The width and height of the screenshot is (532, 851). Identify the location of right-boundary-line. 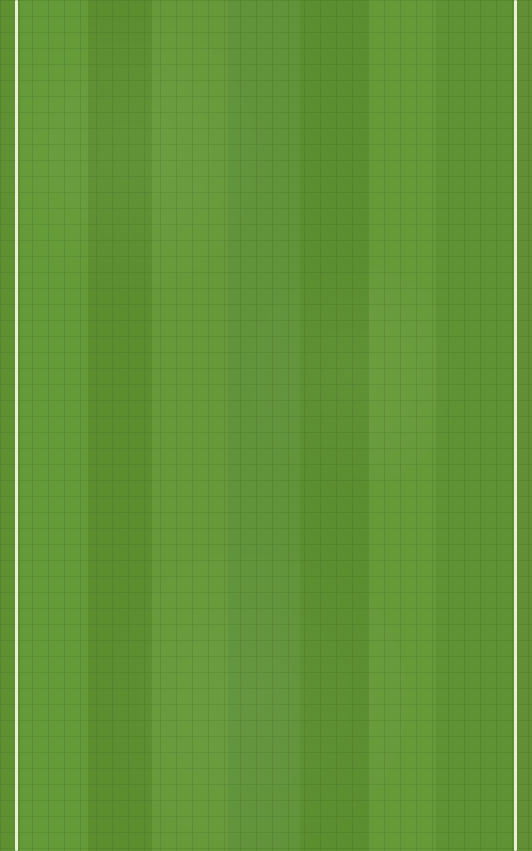
(515, 425).